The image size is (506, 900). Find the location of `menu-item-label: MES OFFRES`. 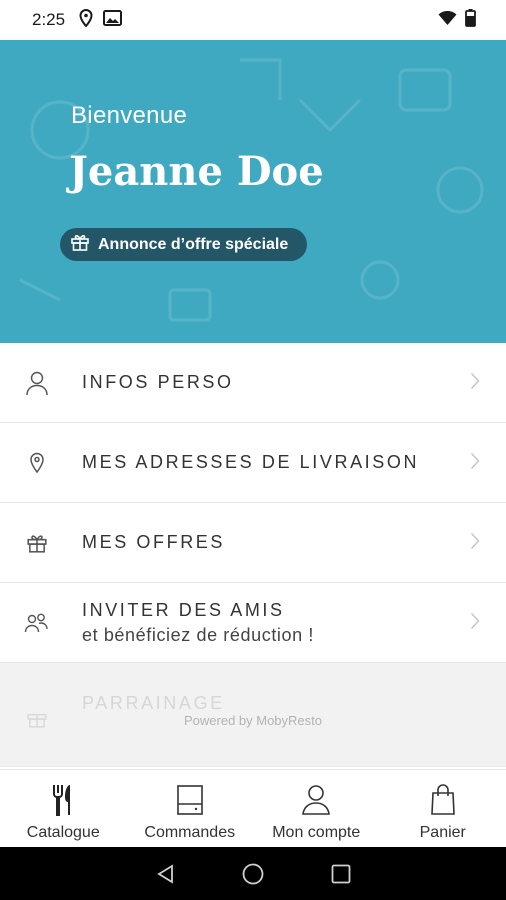

menu-item-label: MES OFFRES is located at coordinates (154, 542).